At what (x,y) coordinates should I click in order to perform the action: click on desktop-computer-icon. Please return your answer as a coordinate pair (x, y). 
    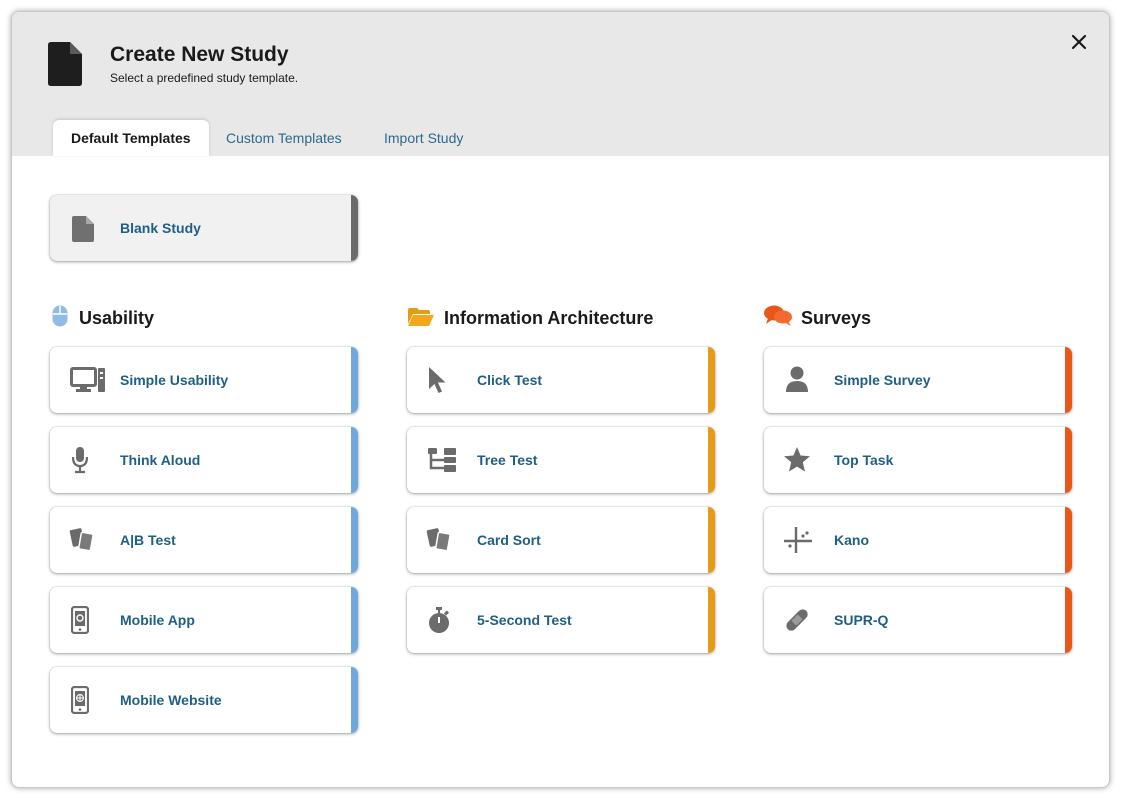
    Looking at the image, I should click on (87, 379).